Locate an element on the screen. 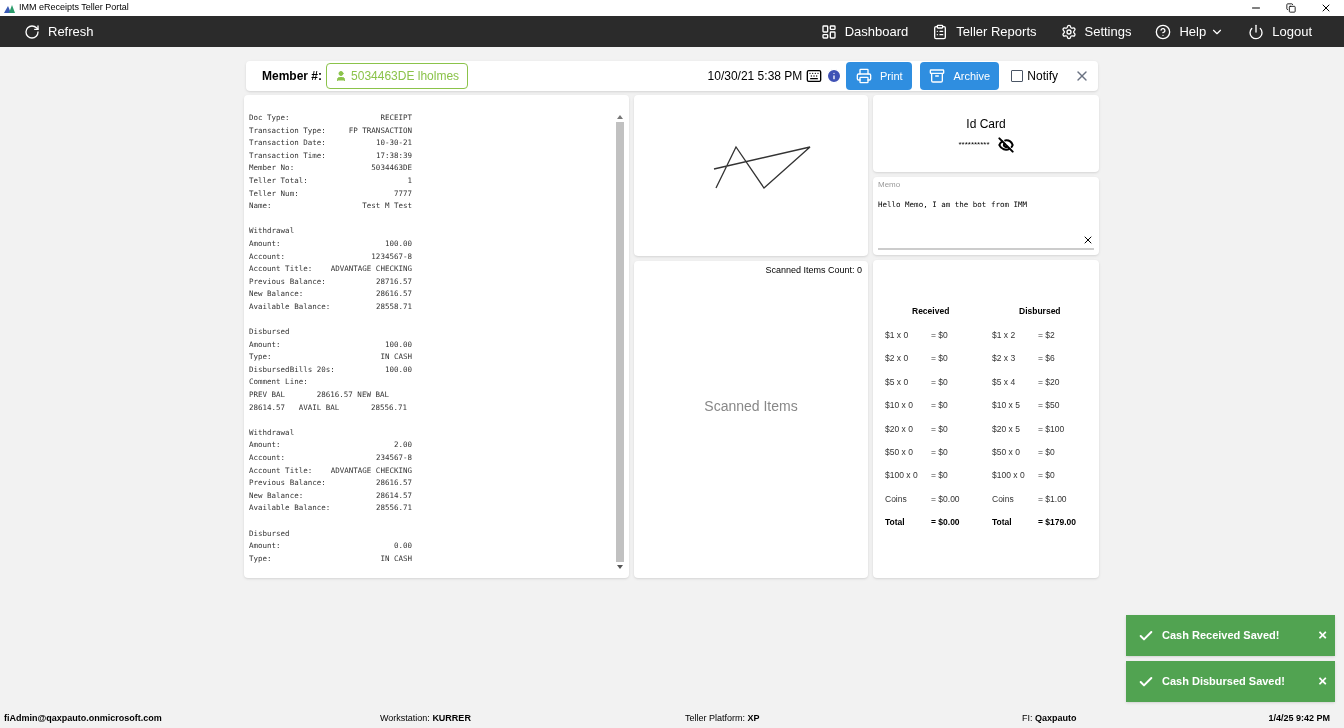 The width and height of the screenshot is (1344, 728). subtotal: = $50 is located at coordinates (1049, 405).